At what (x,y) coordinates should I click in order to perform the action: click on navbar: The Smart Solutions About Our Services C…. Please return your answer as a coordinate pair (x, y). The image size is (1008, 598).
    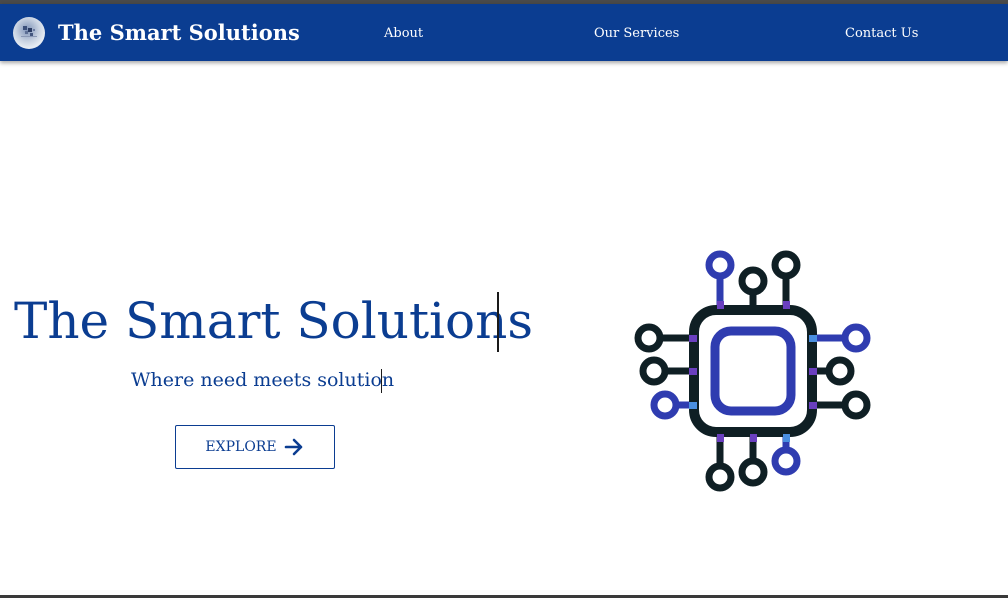
    Looking at the image, I should click on (504, 32).